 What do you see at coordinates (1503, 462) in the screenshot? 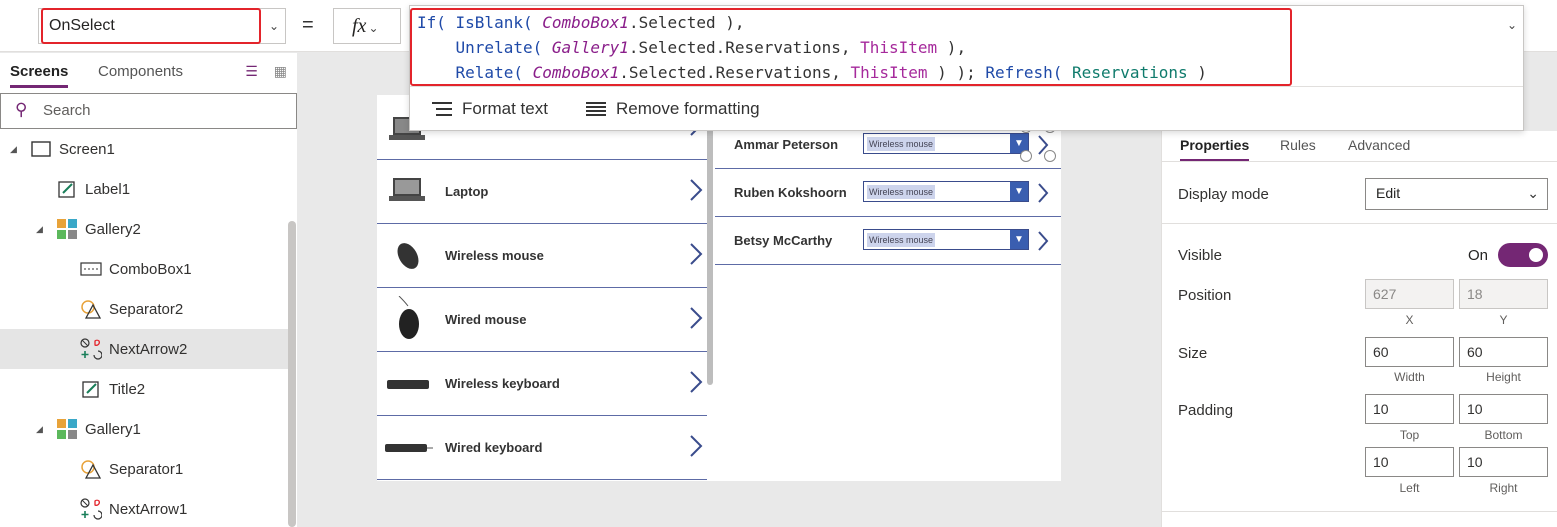
I see `padding-right-input: 10` at bounding box center [1503, 462].